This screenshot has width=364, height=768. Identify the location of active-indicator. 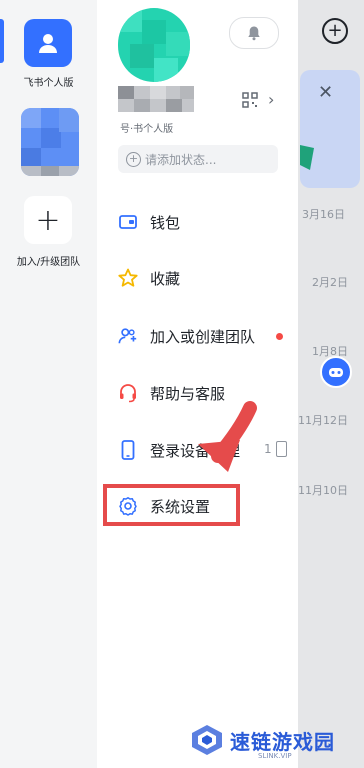
(2, 41).